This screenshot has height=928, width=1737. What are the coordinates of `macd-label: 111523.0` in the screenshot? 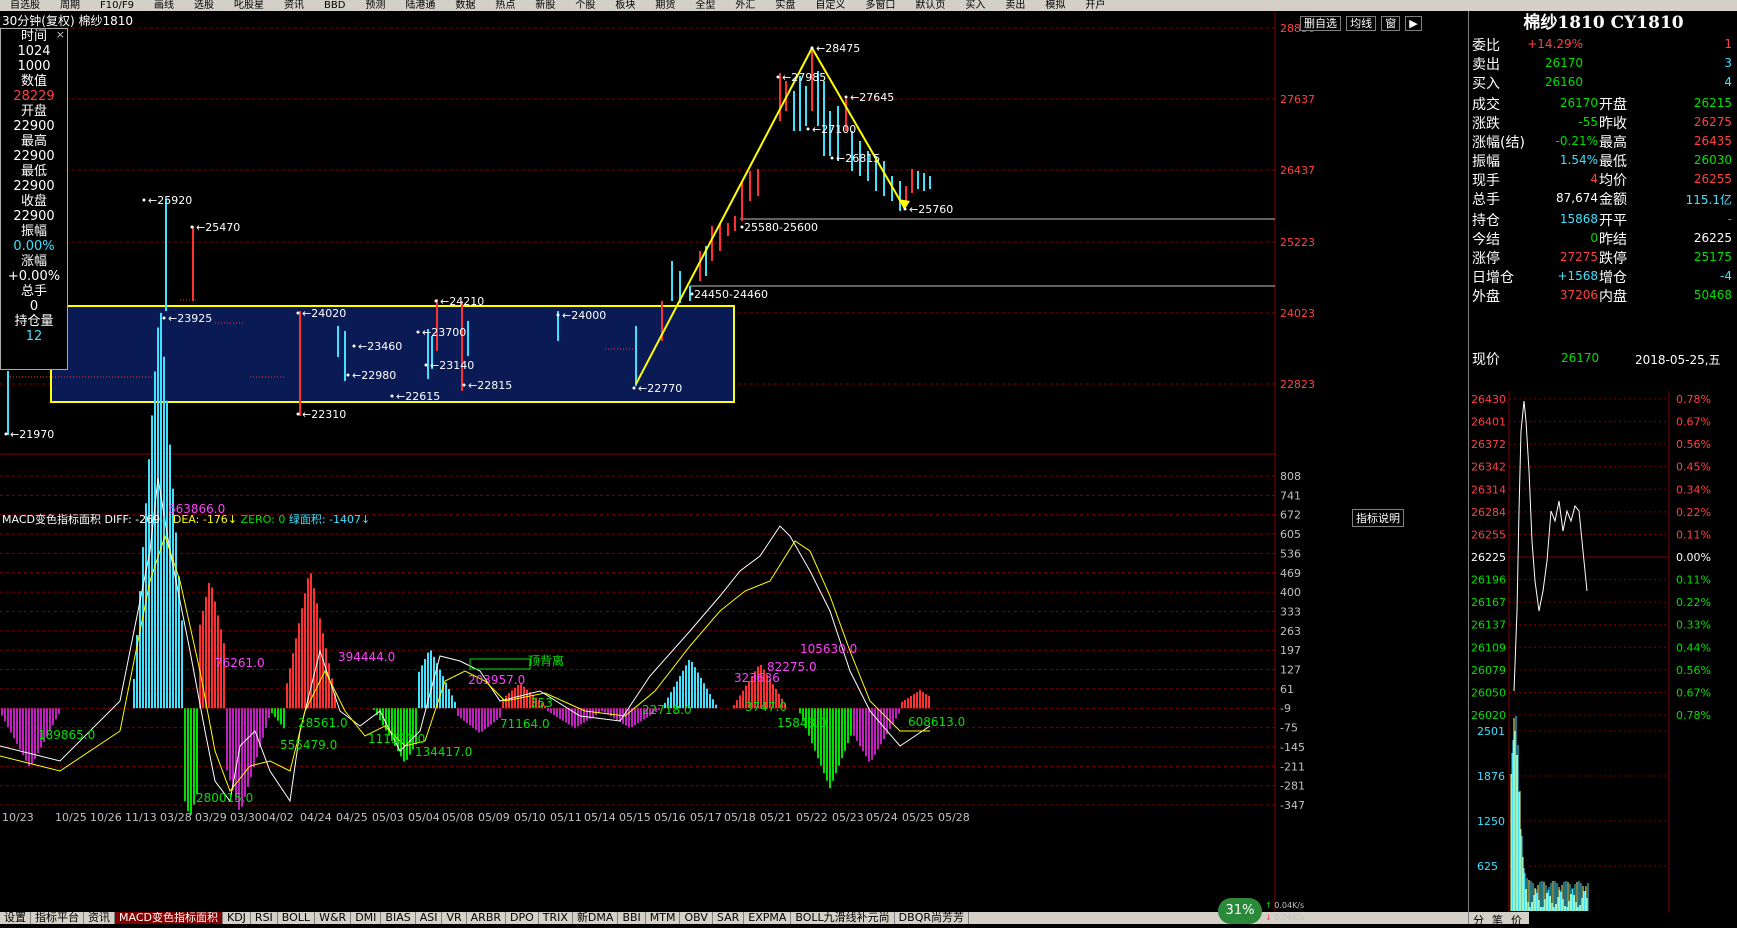 It's located at (396, 739).